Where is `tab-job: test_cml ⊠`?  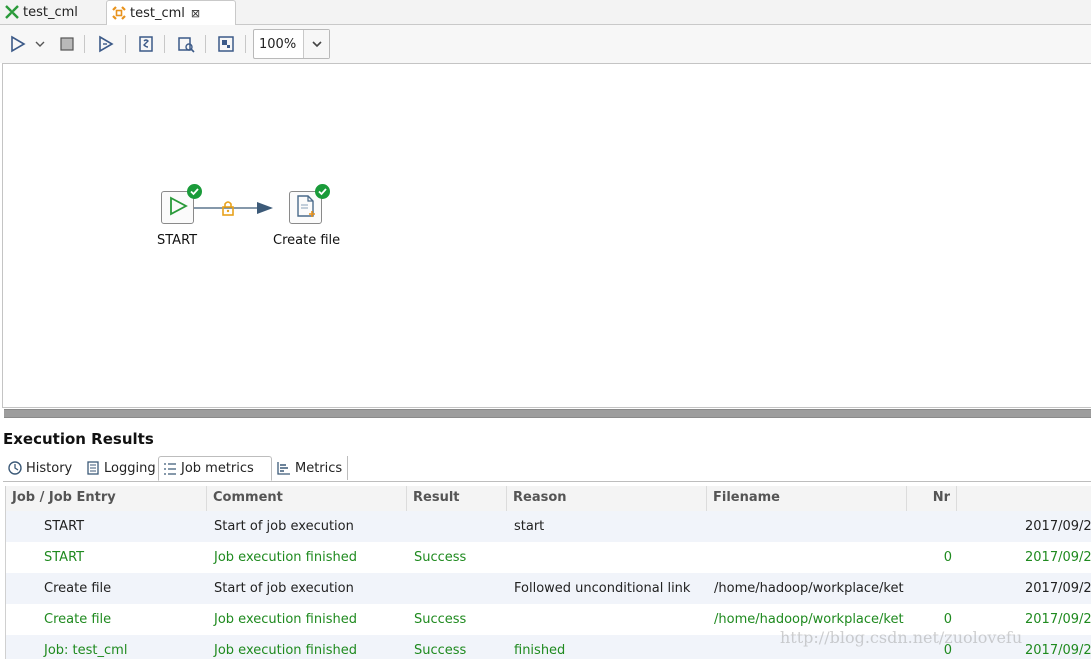 tab-job: test_cml ⊠ is located at coordinates (171, 12).